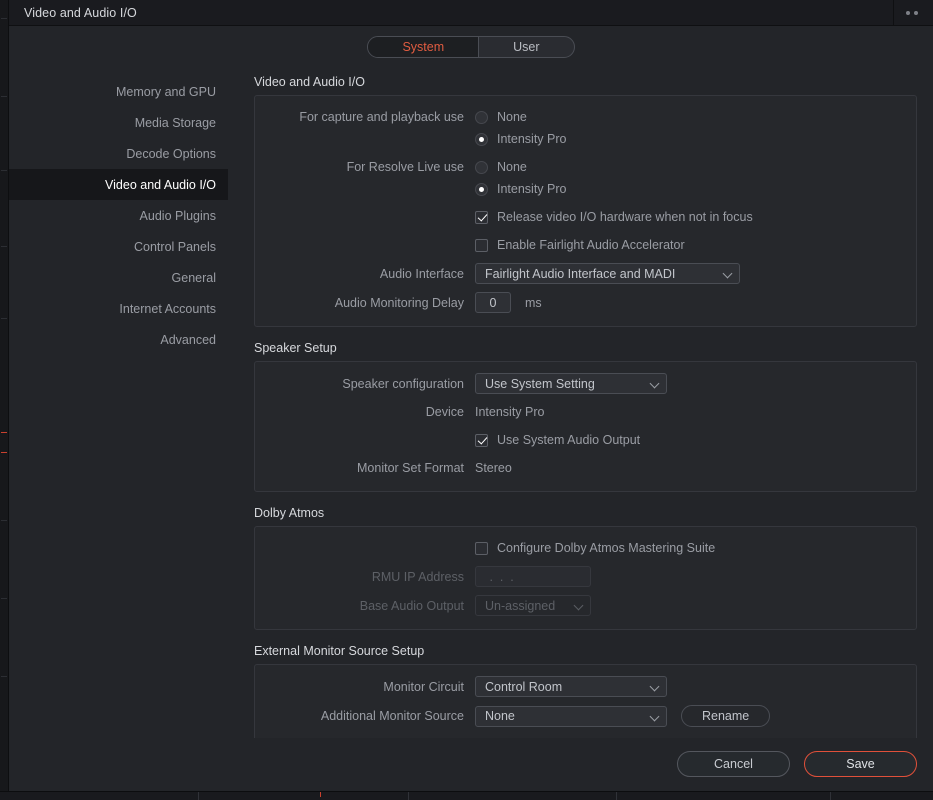 The width and height of the screenshot is (933, 800). What do you see at coordinates (481, 217) in the screenshot?
I see `checkbox-release-video-io-hardware` at bounding box center [481, 217].